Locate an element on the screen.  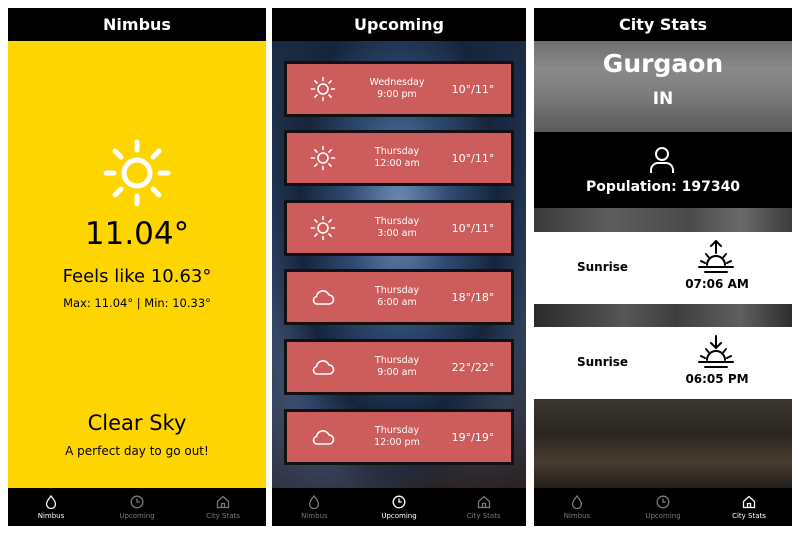
sunset-card: Sunrise 06:05 PM is located at coordinates (663, 363).